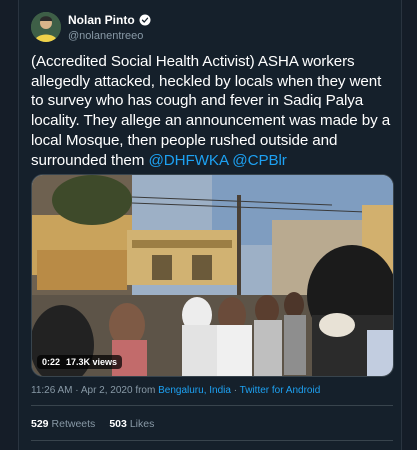 The image size is (417, 450). I want to click on location-link: Bengaluru, India, so click(194, 390).